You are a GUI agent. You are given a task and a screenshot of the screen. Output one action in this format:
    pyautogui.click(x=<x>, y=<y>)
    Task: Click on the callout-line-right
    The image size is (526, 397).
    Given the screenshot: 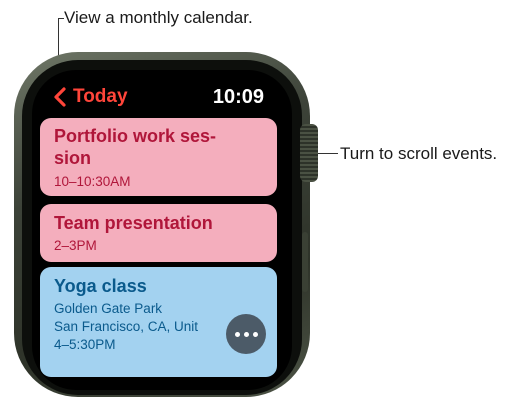 What is the action you would take?
    pyautogui.click(x=328, y=153)
    